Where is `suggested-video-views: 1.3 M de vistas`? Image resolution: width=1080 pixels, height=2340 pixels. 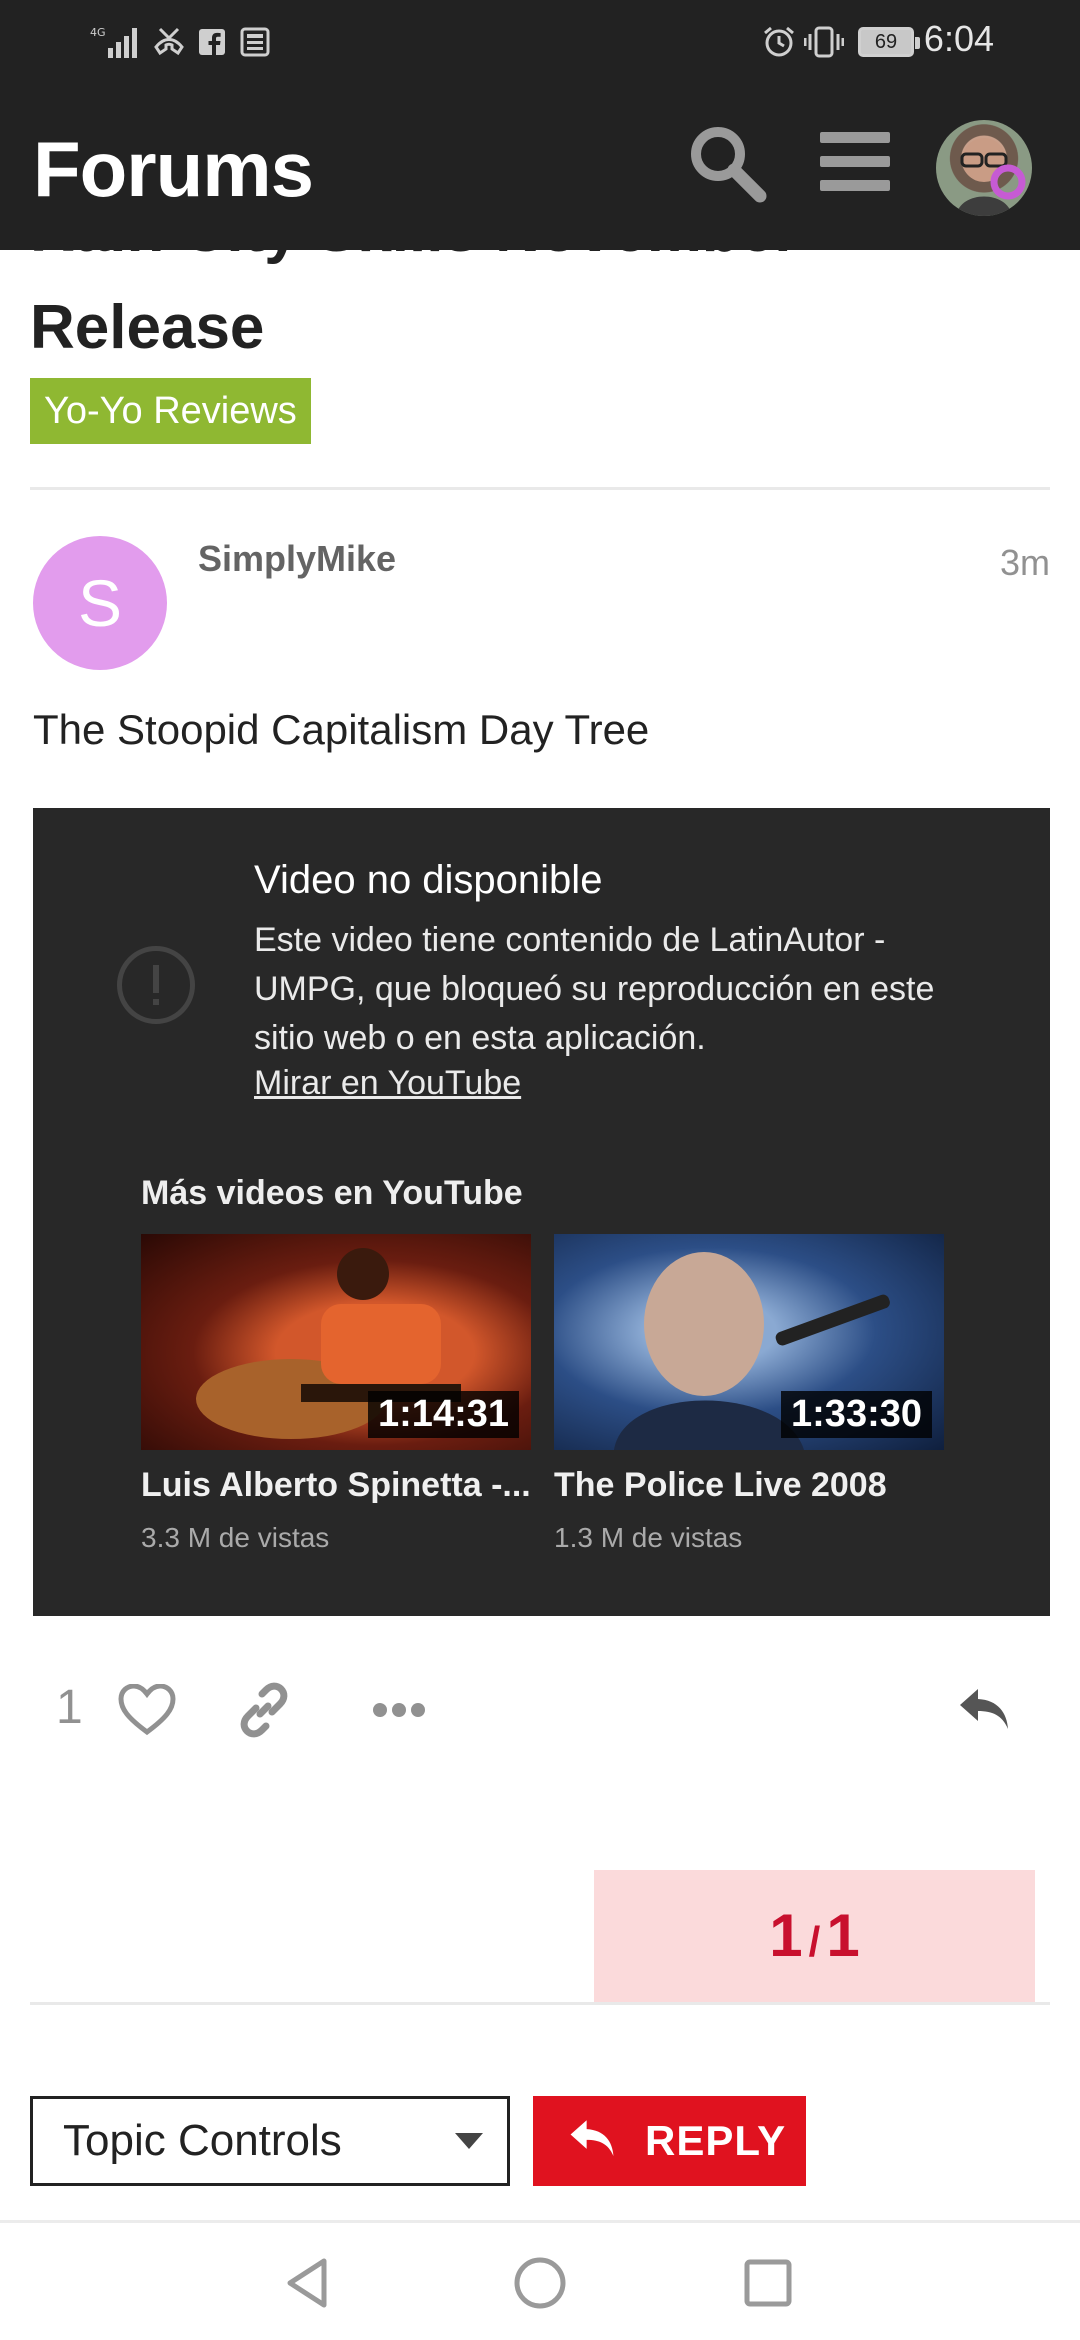
suggested-video-views: 1.3 M de vistas is located at coordinates (648, 1537).